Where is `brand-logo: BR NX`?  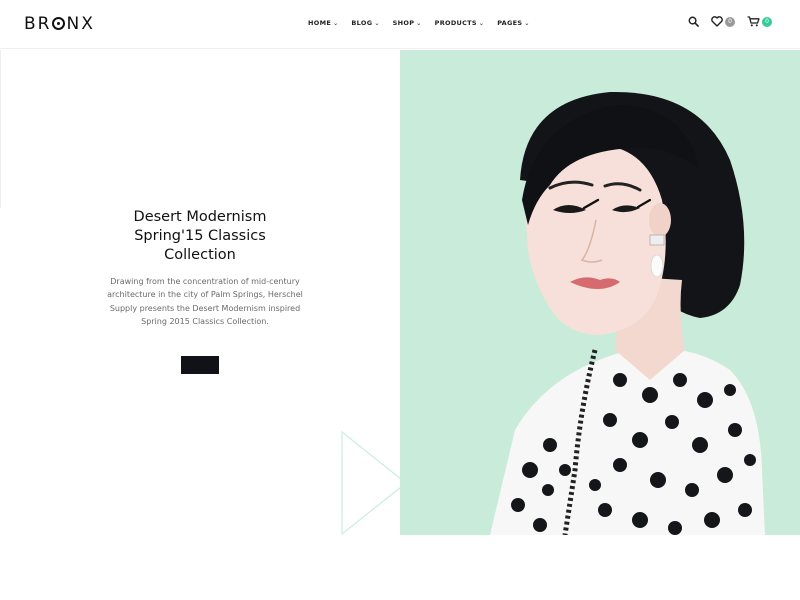 brand-logo: BR NX is located at coordinates (59, 24).